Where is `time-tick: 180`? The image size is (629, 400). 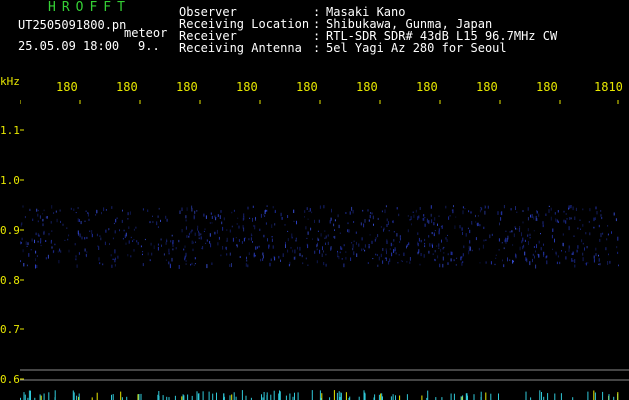 time-tick: 180 is located at coordinates (67, 87).